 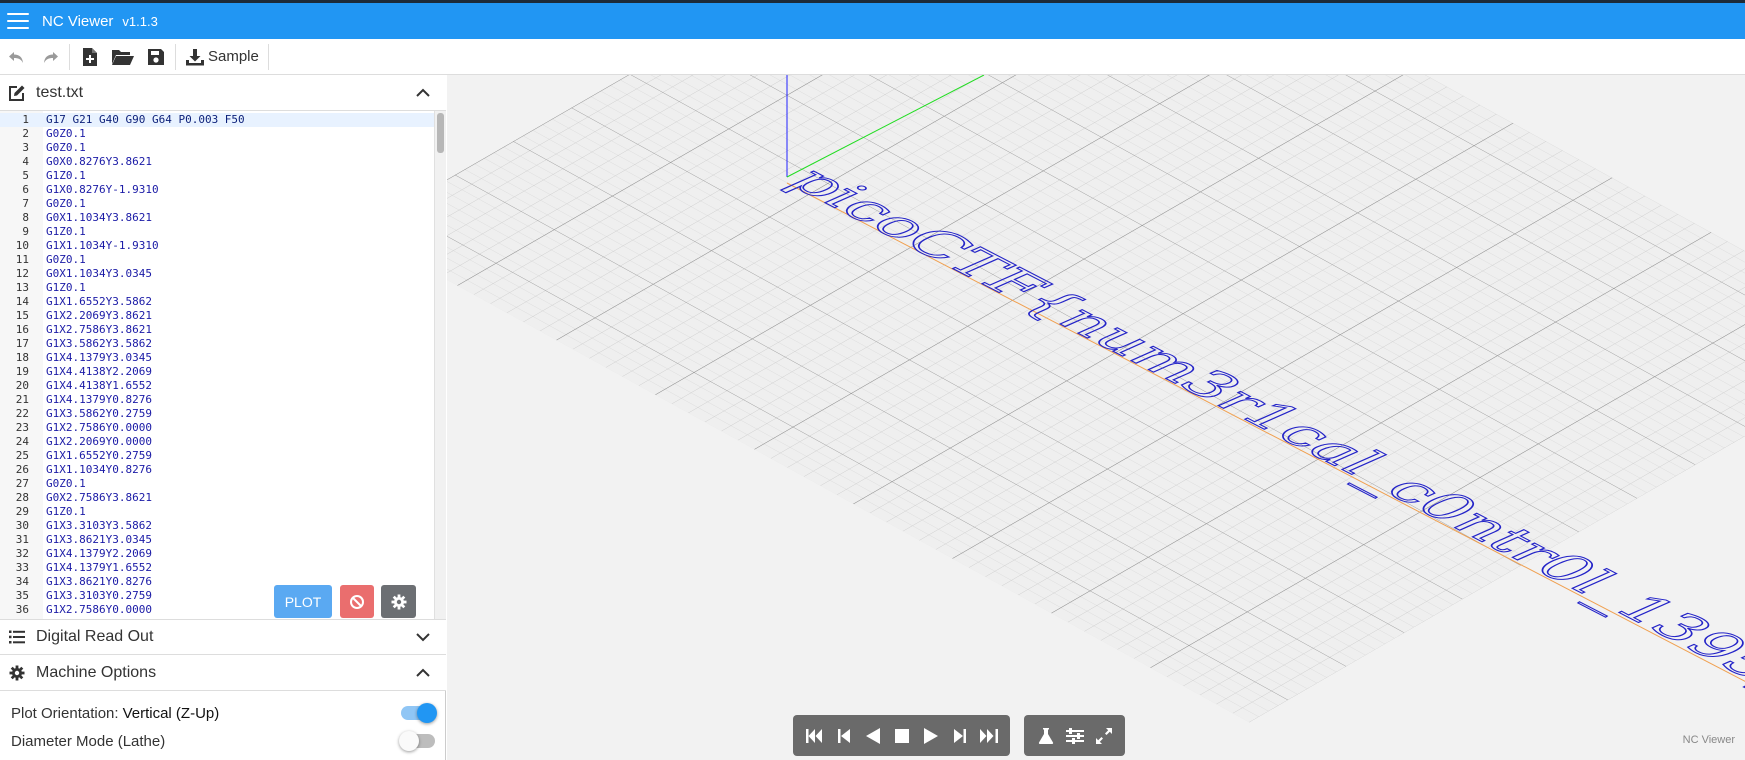 What do you see at coordinates (217, 134) in the screenshot?
I see `code-line: 2 G0Z0.1` at bounding box center [217, 134].